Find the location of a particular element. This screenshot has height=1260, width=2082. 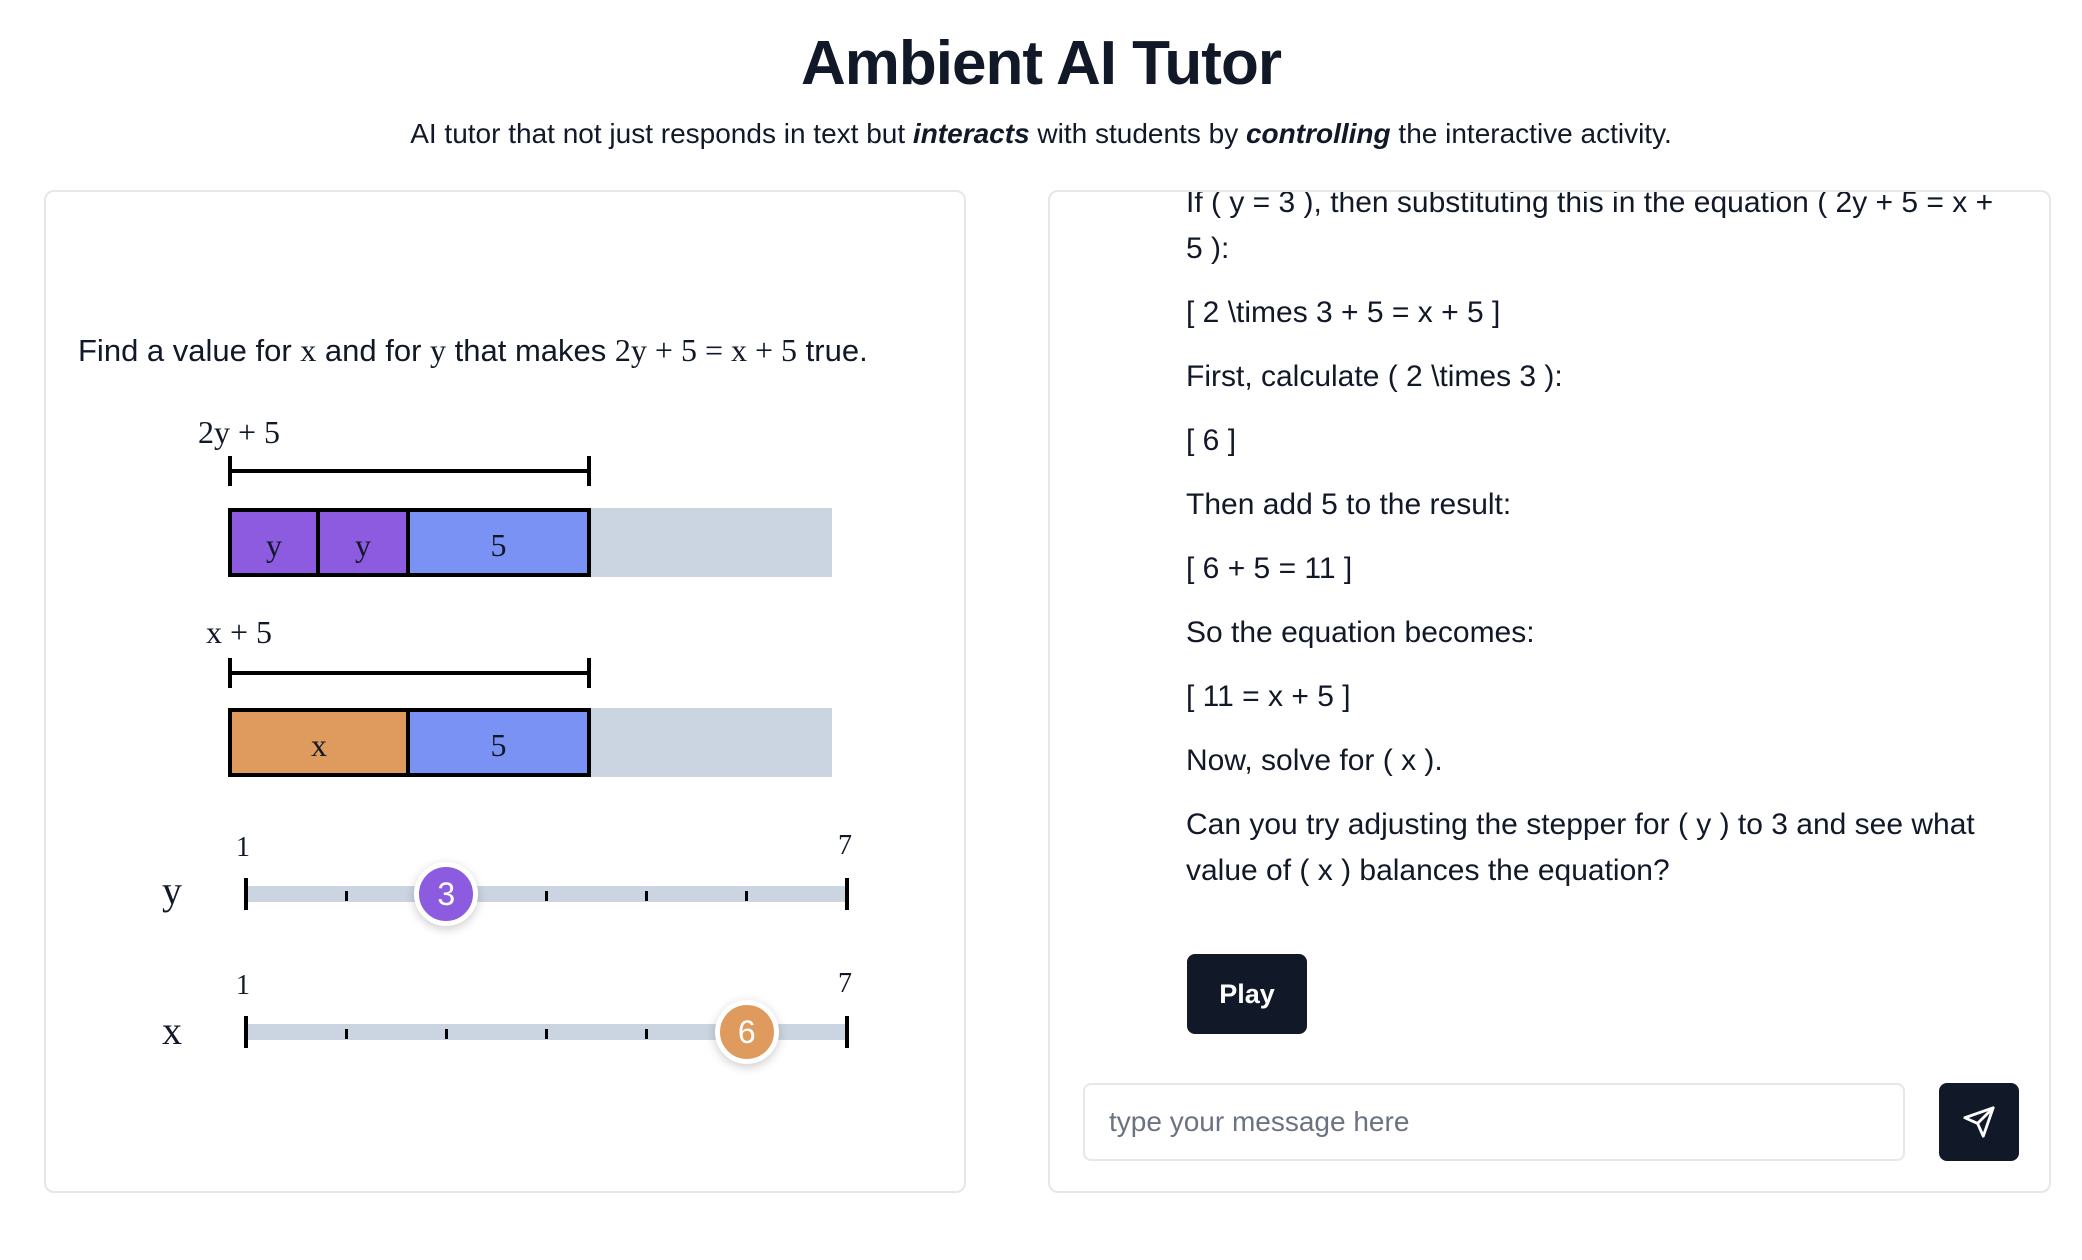

chat-message: Then add 5 to the result: is located at coordinates (1349, 504).